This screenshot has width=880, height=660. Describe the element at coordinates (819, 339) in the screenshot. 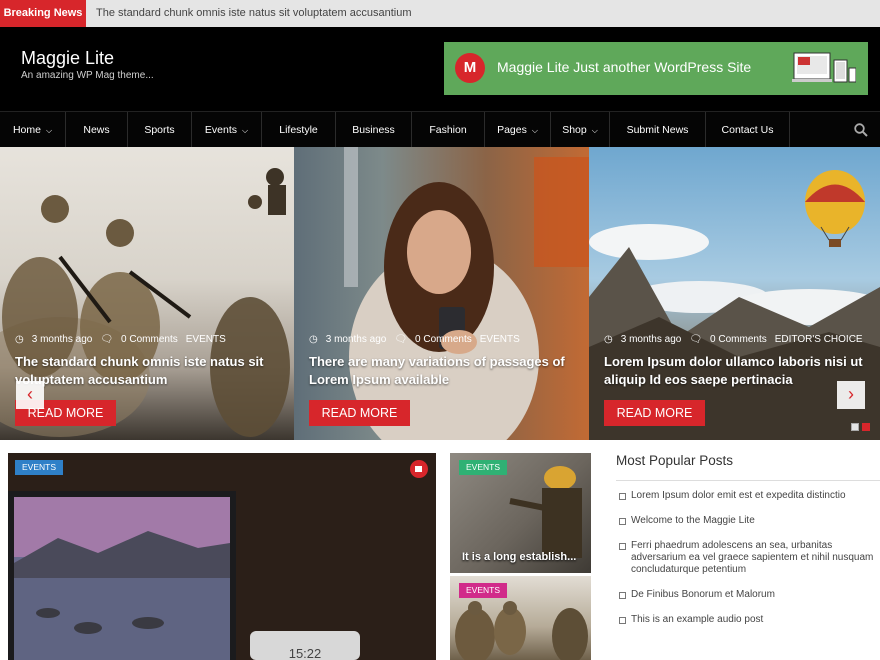

I see `slide-category: EDITOR'S CHOICE` at that location.